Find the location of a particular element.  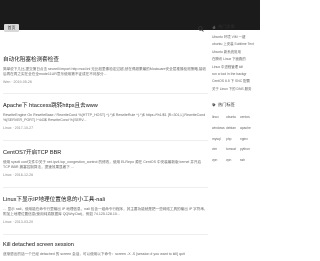

tag-icon is located at coordinates (214, 105).